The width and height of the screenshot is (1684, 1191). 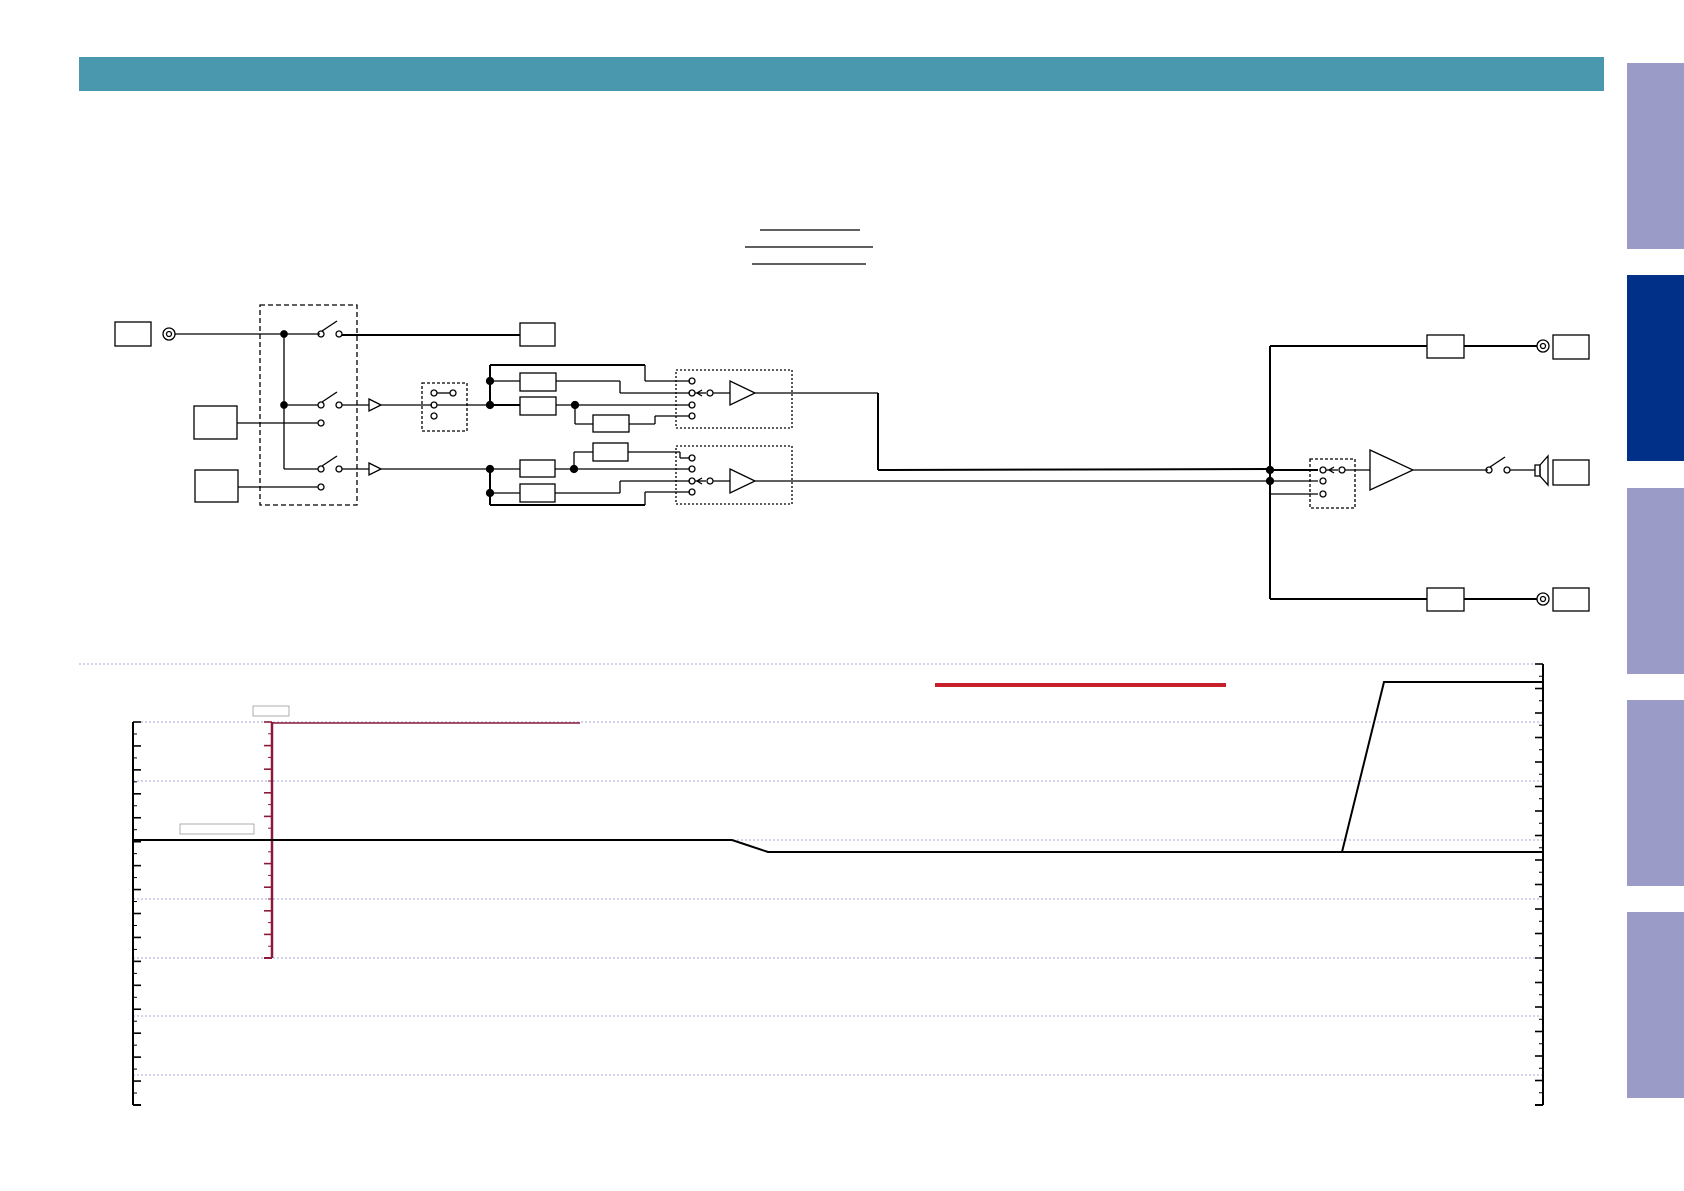 I want to click on selector-icon, so click(x=455, y=407).